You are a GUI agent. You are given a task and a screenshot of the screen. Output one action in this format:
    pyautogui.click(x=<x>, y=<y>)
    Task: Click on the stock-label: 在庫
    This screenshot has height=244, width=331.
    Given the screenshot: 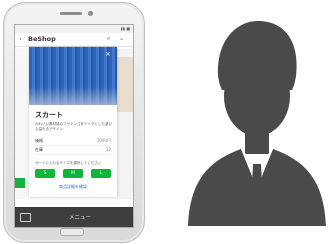 What is the action you would take?
    pyautogui.click(x=39, y=149)
    